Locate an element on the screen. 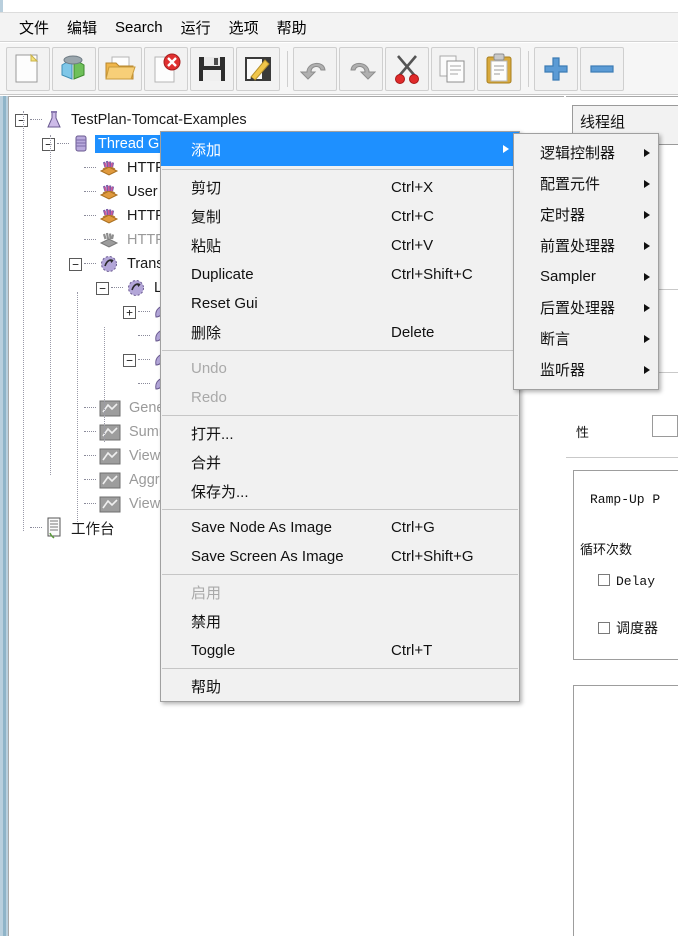  menu-help: 帮助 is located at coordinates (292, 27).